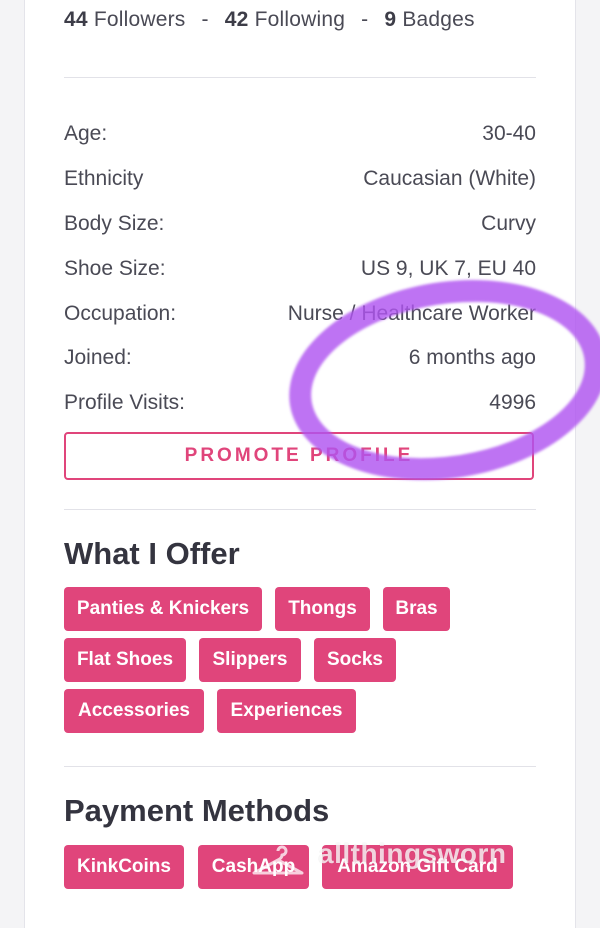 This screenshot has height=928, width=600. What do you see at coordinates (449, 178) in the screenshot?
I see `detail-value: Caucasian (White)` at bounding box center [449, 178].